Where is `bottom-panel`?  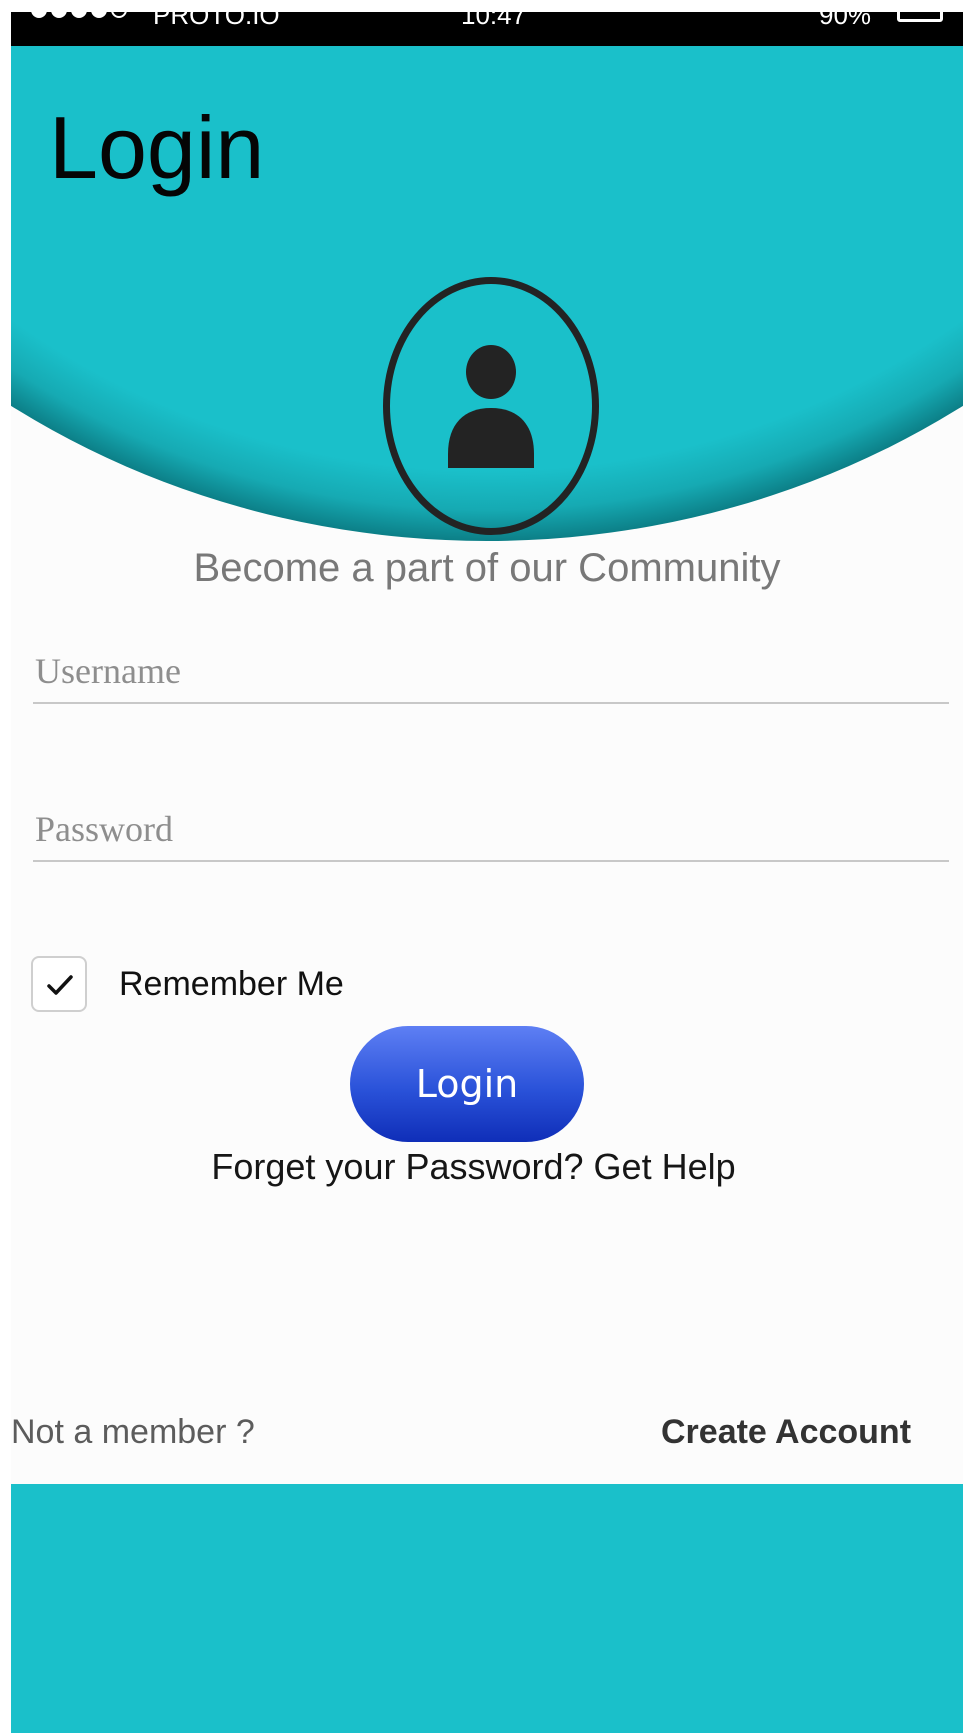 bottom-panel is located at coordinates (487, 1608).